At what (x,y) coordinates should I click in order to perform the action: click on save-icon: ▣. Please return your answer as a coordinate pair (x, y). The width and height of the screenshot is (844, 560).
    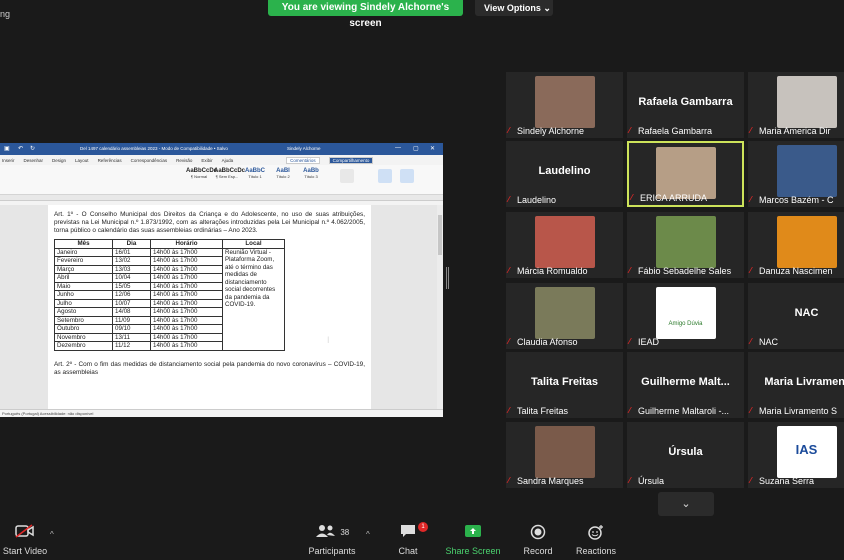
    Looking at the image, I should click on (7, 148).